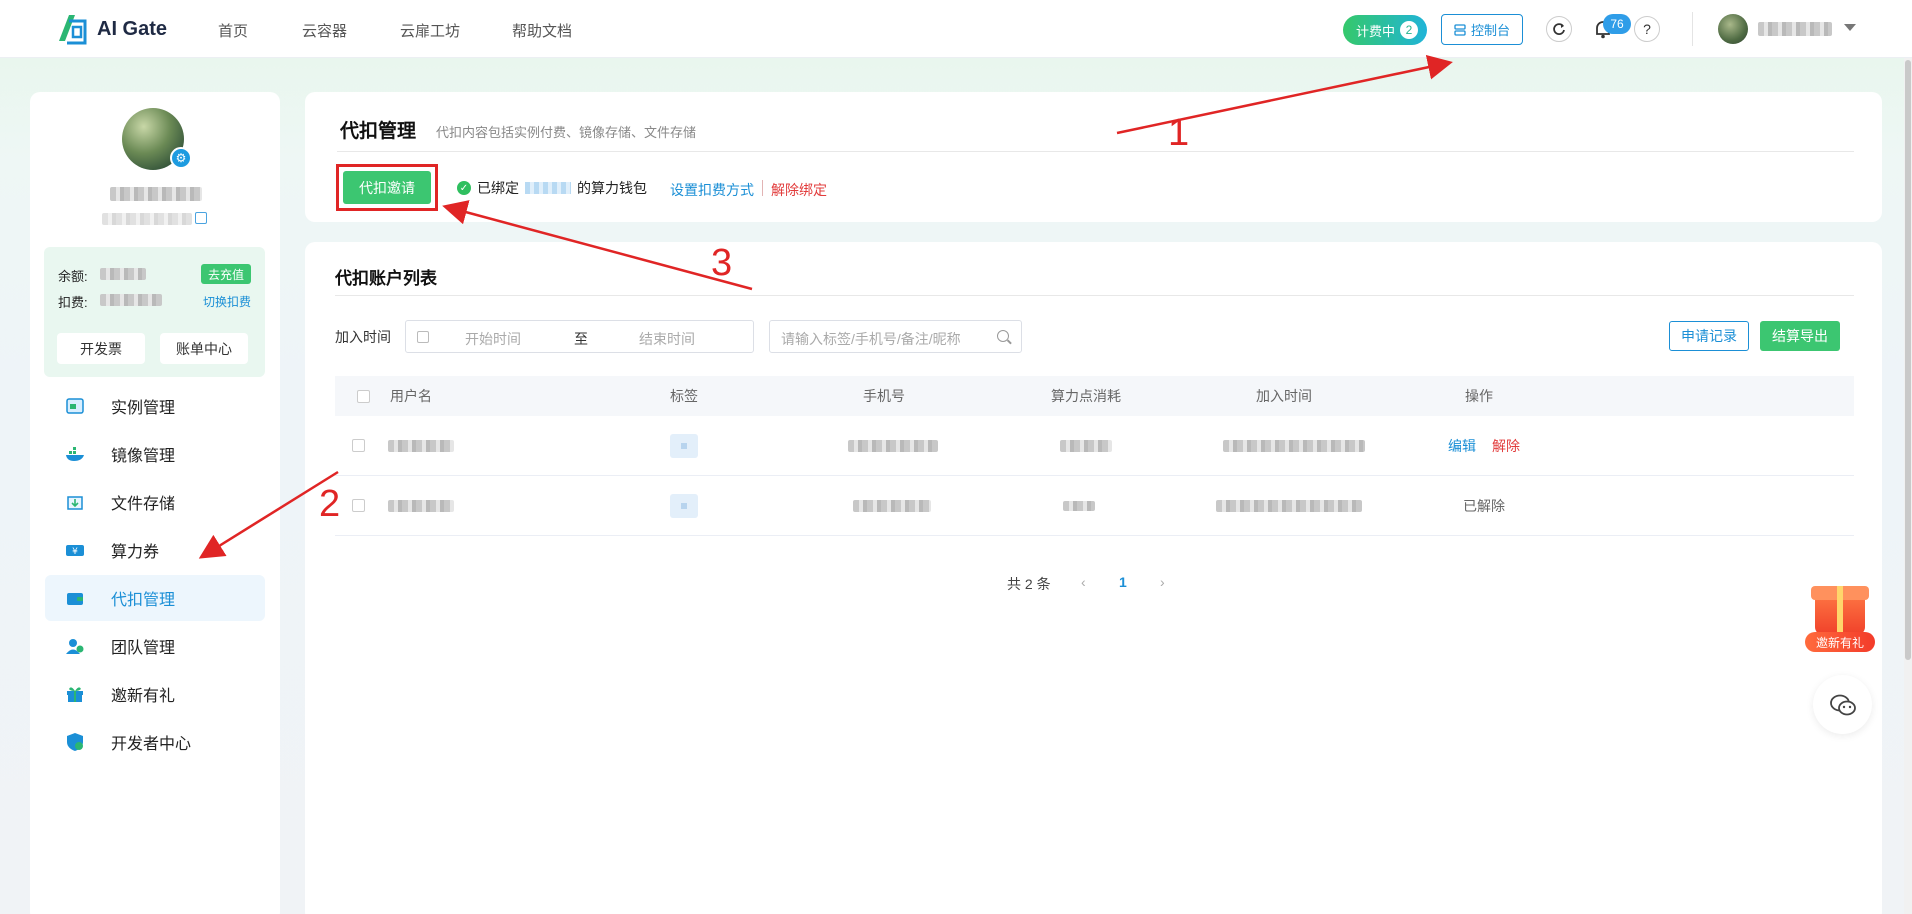 The height and width of the screenshot is (914, 1912). Describe the element at coordinates (956, 29) in the screenshot. I see `top-navigation-bar: AI Gate 首页 云容器 云扉工坊 帮助文档 计费中 2 控制台 76 ?` at that location.